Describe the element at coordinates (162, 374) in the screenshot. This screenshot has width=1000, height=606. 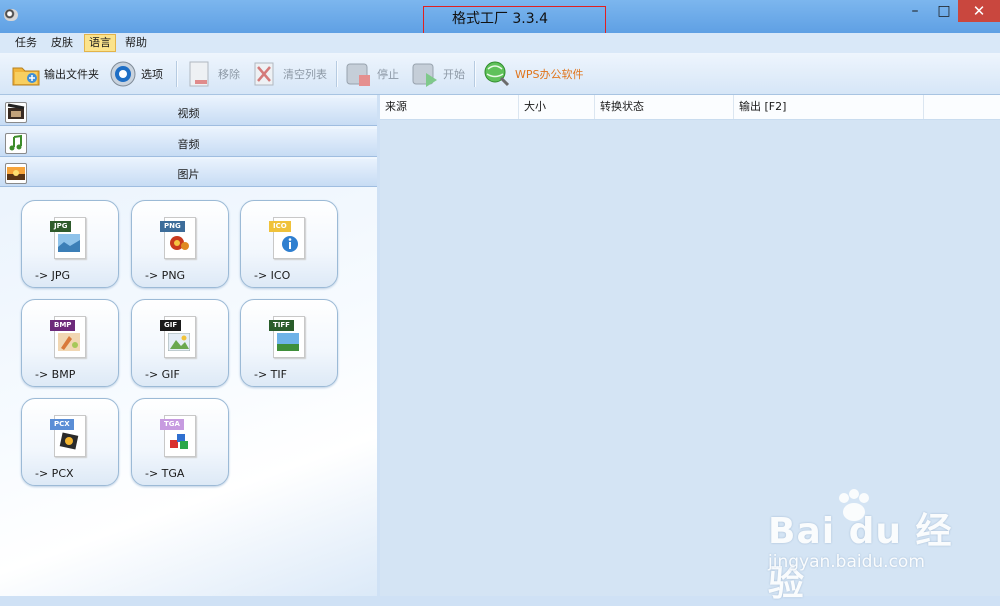
I see `tile-label: -> GIF` at that location.